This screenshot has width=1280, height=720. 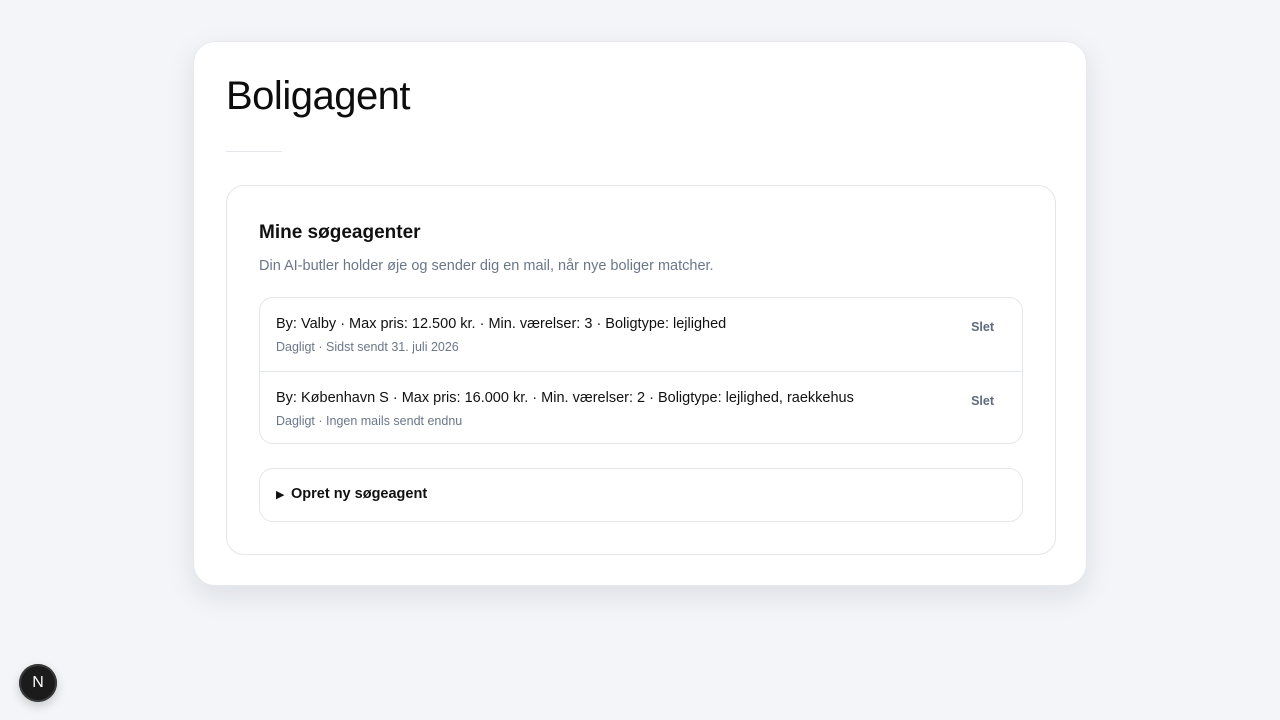 What do you see at coordinates (369, 421) in the screenshot?
I see `agent-meta: Dagligt · Ingen mails sendt endnu` at bounding box center [369, 421].